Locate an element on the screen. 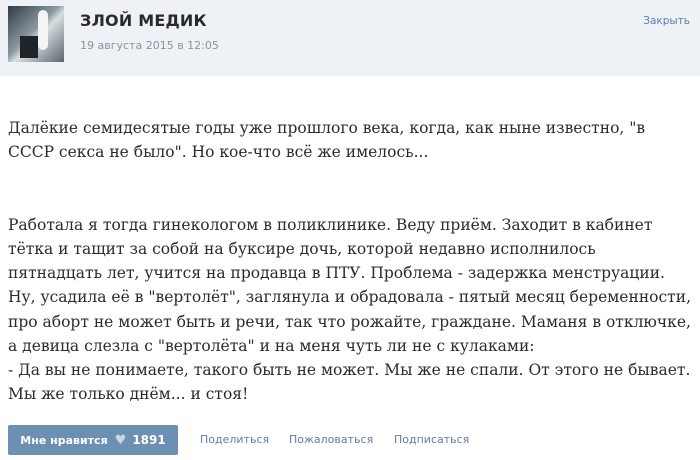 This screenshot has height=460, width=700. group-name: ЗЛОЙ МЕДИК is located at coordinates (143, 20).